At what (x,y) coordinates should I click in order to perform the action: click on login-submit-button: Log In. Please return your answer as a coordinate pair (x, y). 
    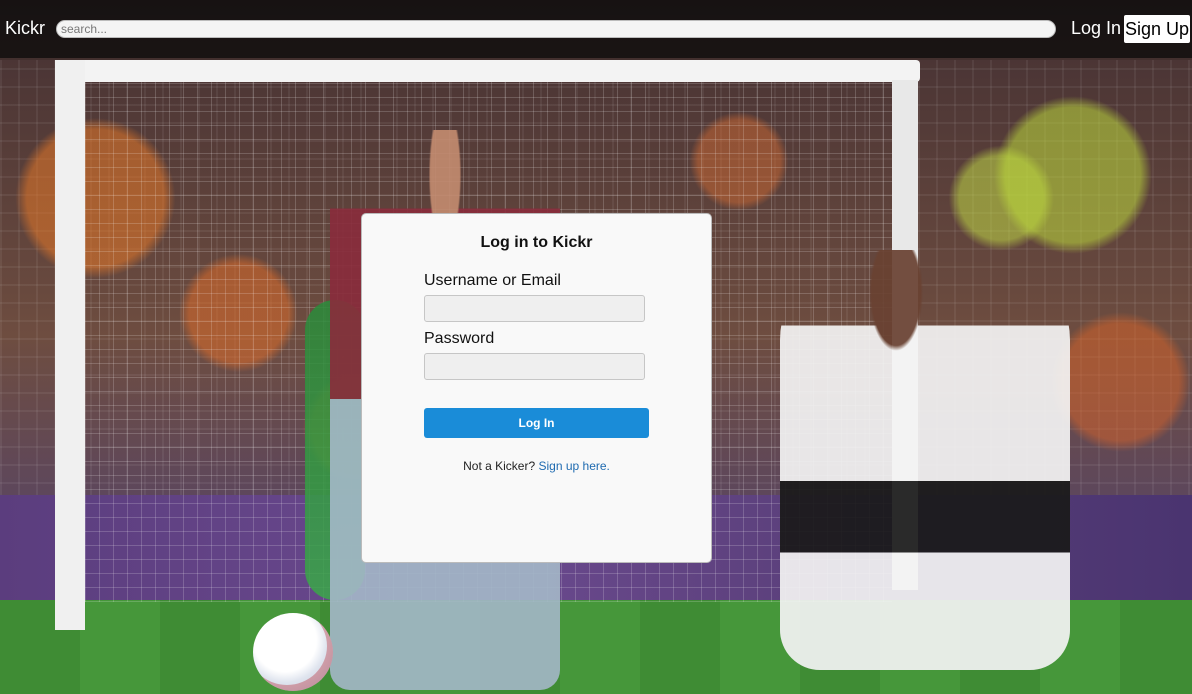
    Looking at the image, I should click on (536, 423).